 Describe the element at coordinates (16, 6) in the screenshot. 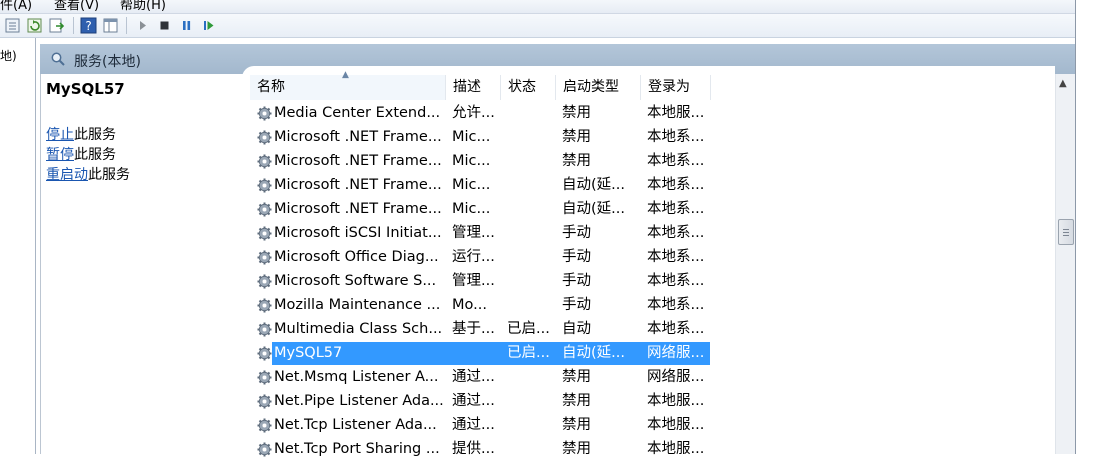

I see `menu-file: 件(A)` at that location.